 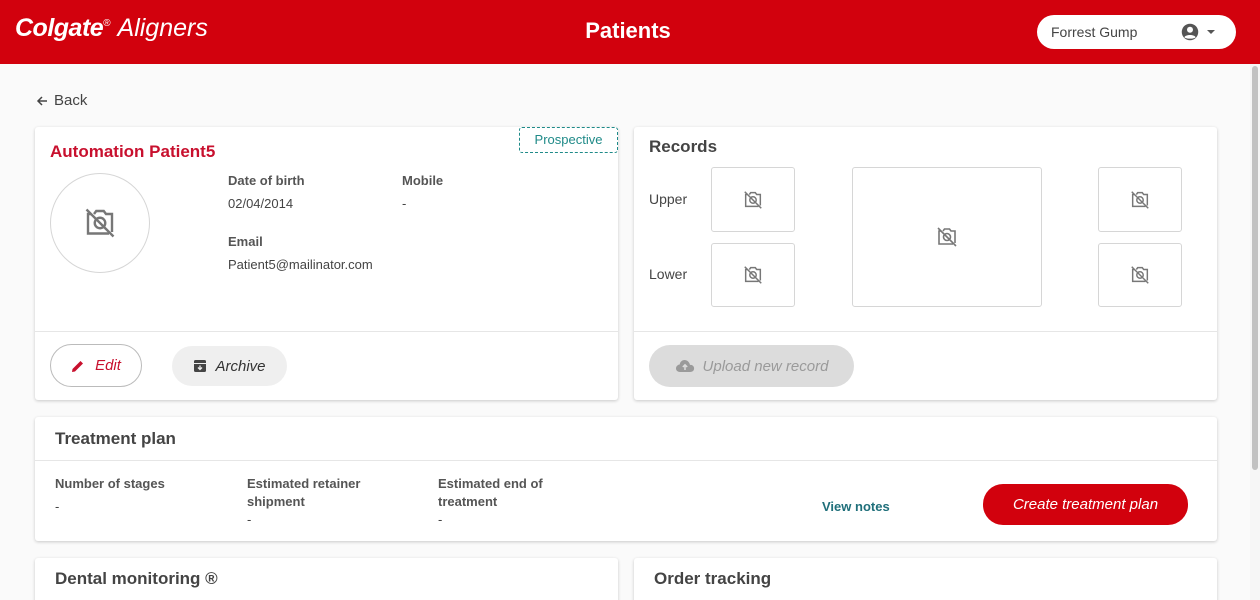 I want to click on edit-button: Edit, so click(x=96, y=365).